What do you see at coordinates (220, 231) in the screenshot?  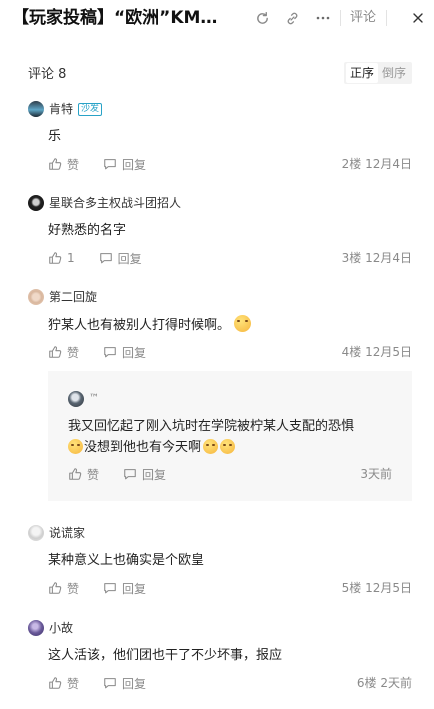 I see `comment-item: 星联合多主权战斗团招人 好熟悉的名字 1 回复 3楼 12月4日` at bounding box center [220, 231].